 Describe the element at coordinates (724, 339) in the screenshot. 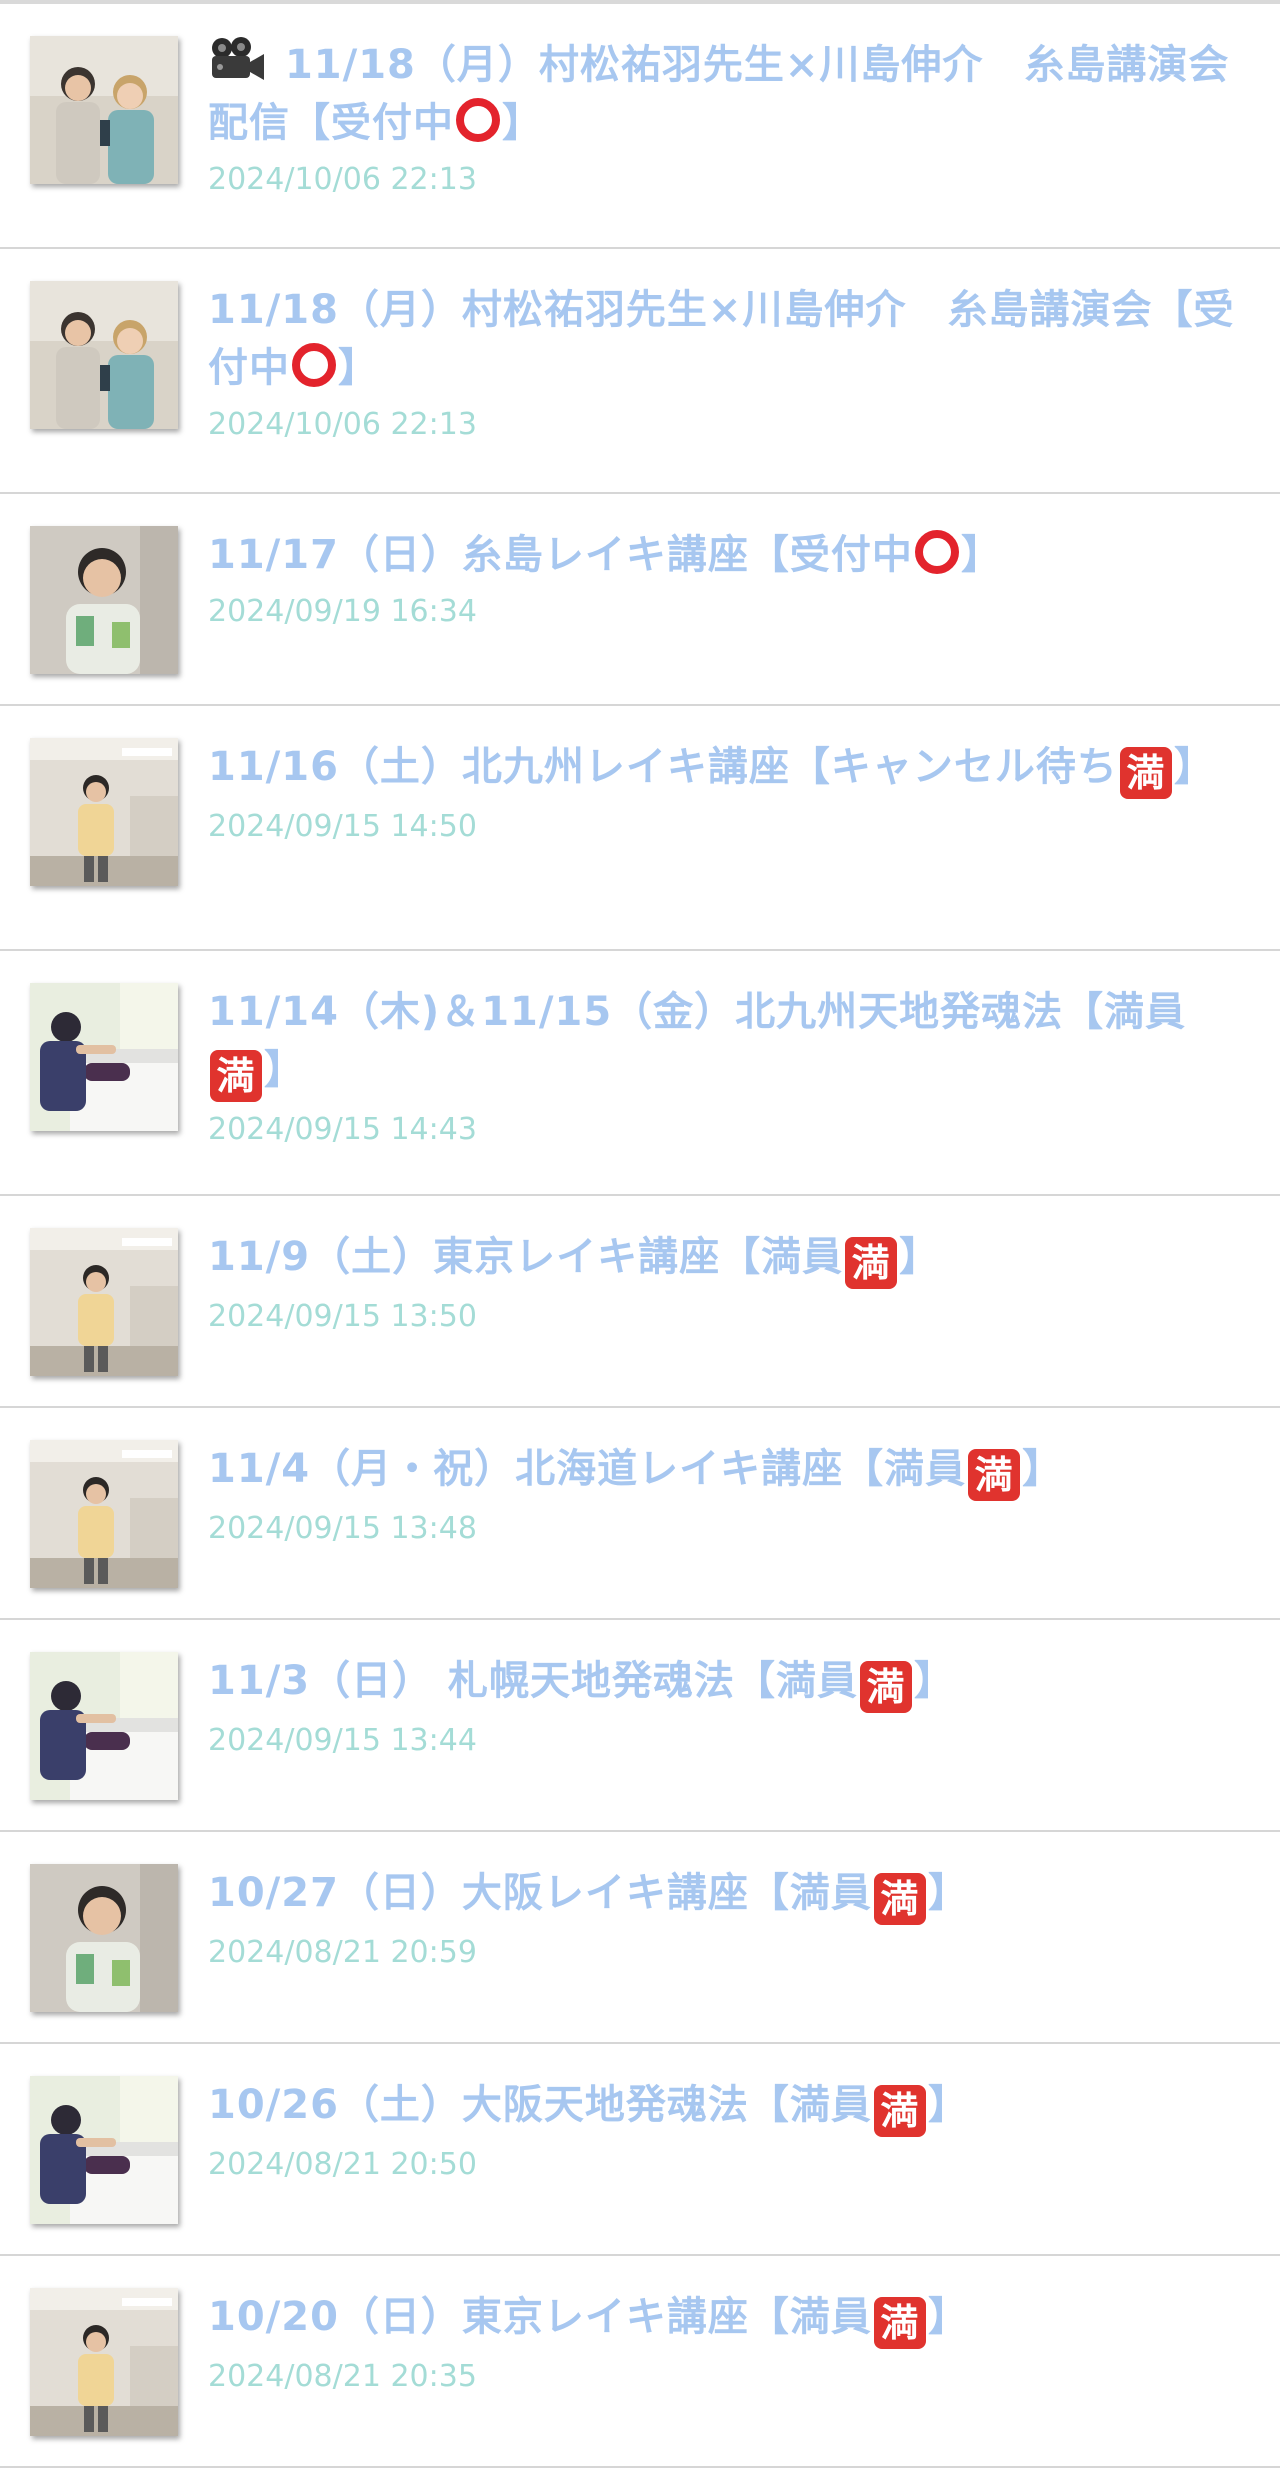

I see `article-title-link: 11/18（月）村松祐羽先生×川島伸介 糸島講演会【受付中】` at that location.